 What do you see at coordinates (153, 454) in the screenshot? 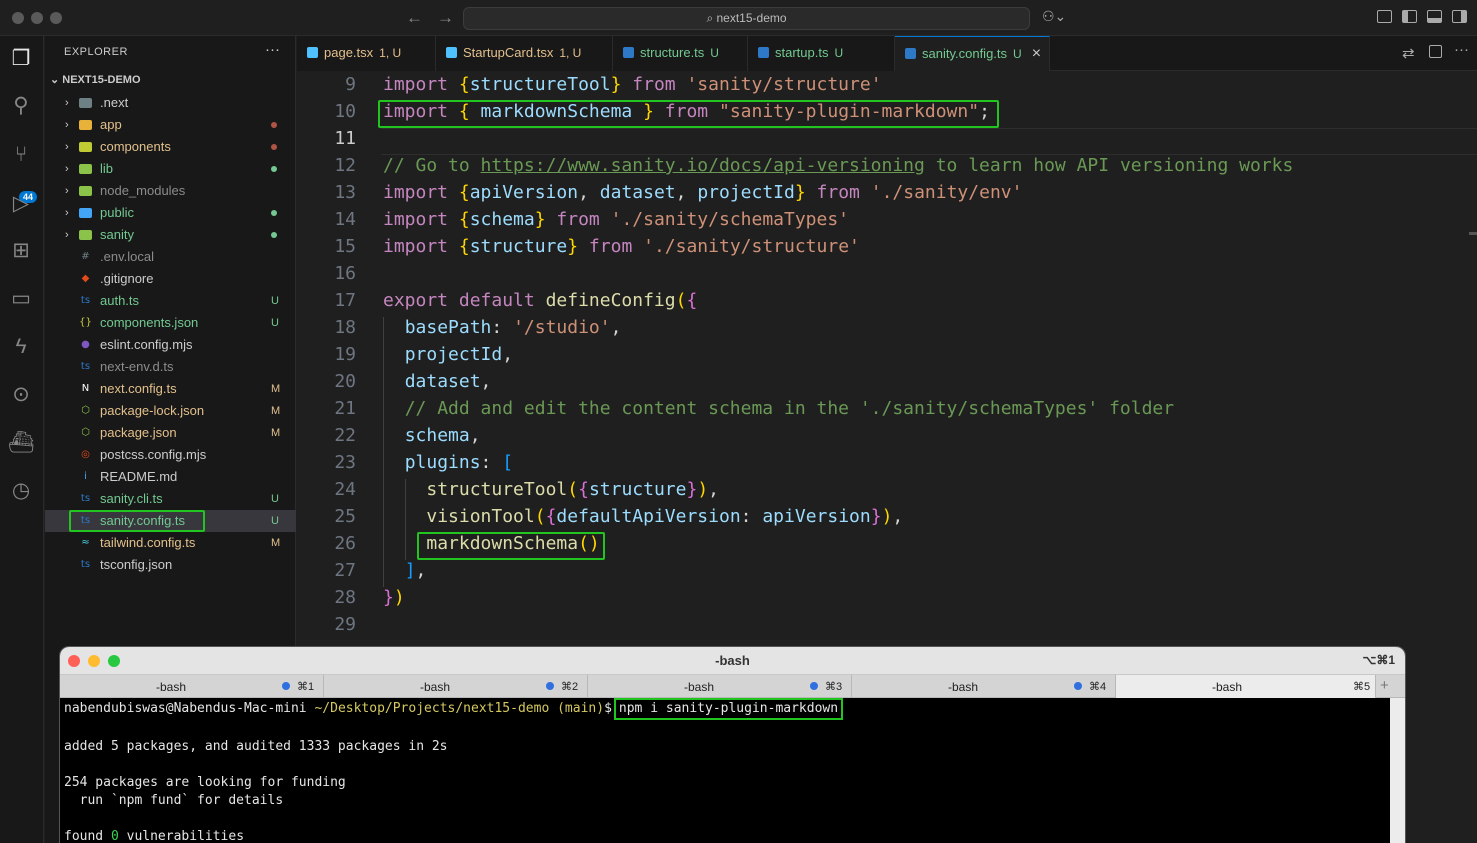
I see `file-name: postcss.config.mjs` at bounding box center [153, 454].